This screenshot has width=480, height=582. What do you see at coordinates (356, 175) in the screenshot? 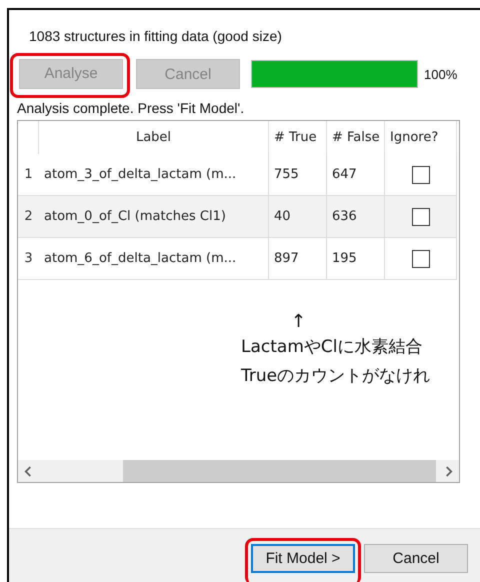
I see `table-cell: 647` at bounding box center [356, 175].